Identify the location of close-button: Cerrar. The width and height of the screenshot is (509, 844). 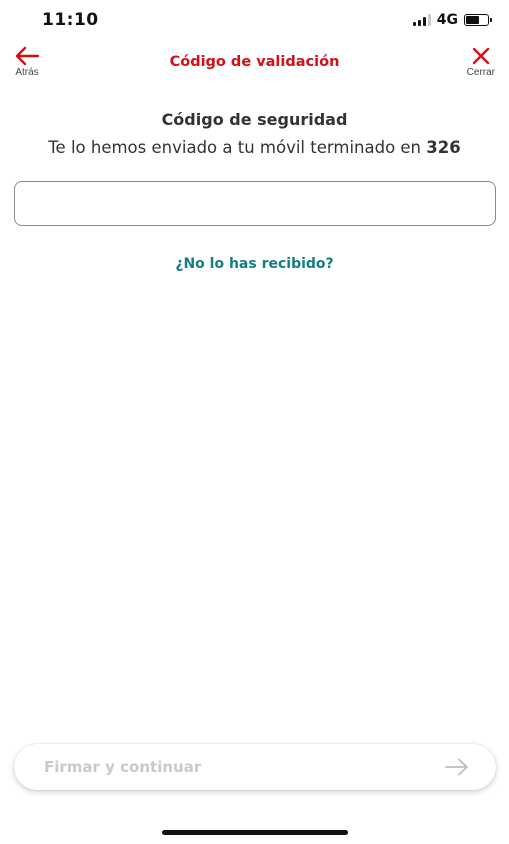
(481, 62).